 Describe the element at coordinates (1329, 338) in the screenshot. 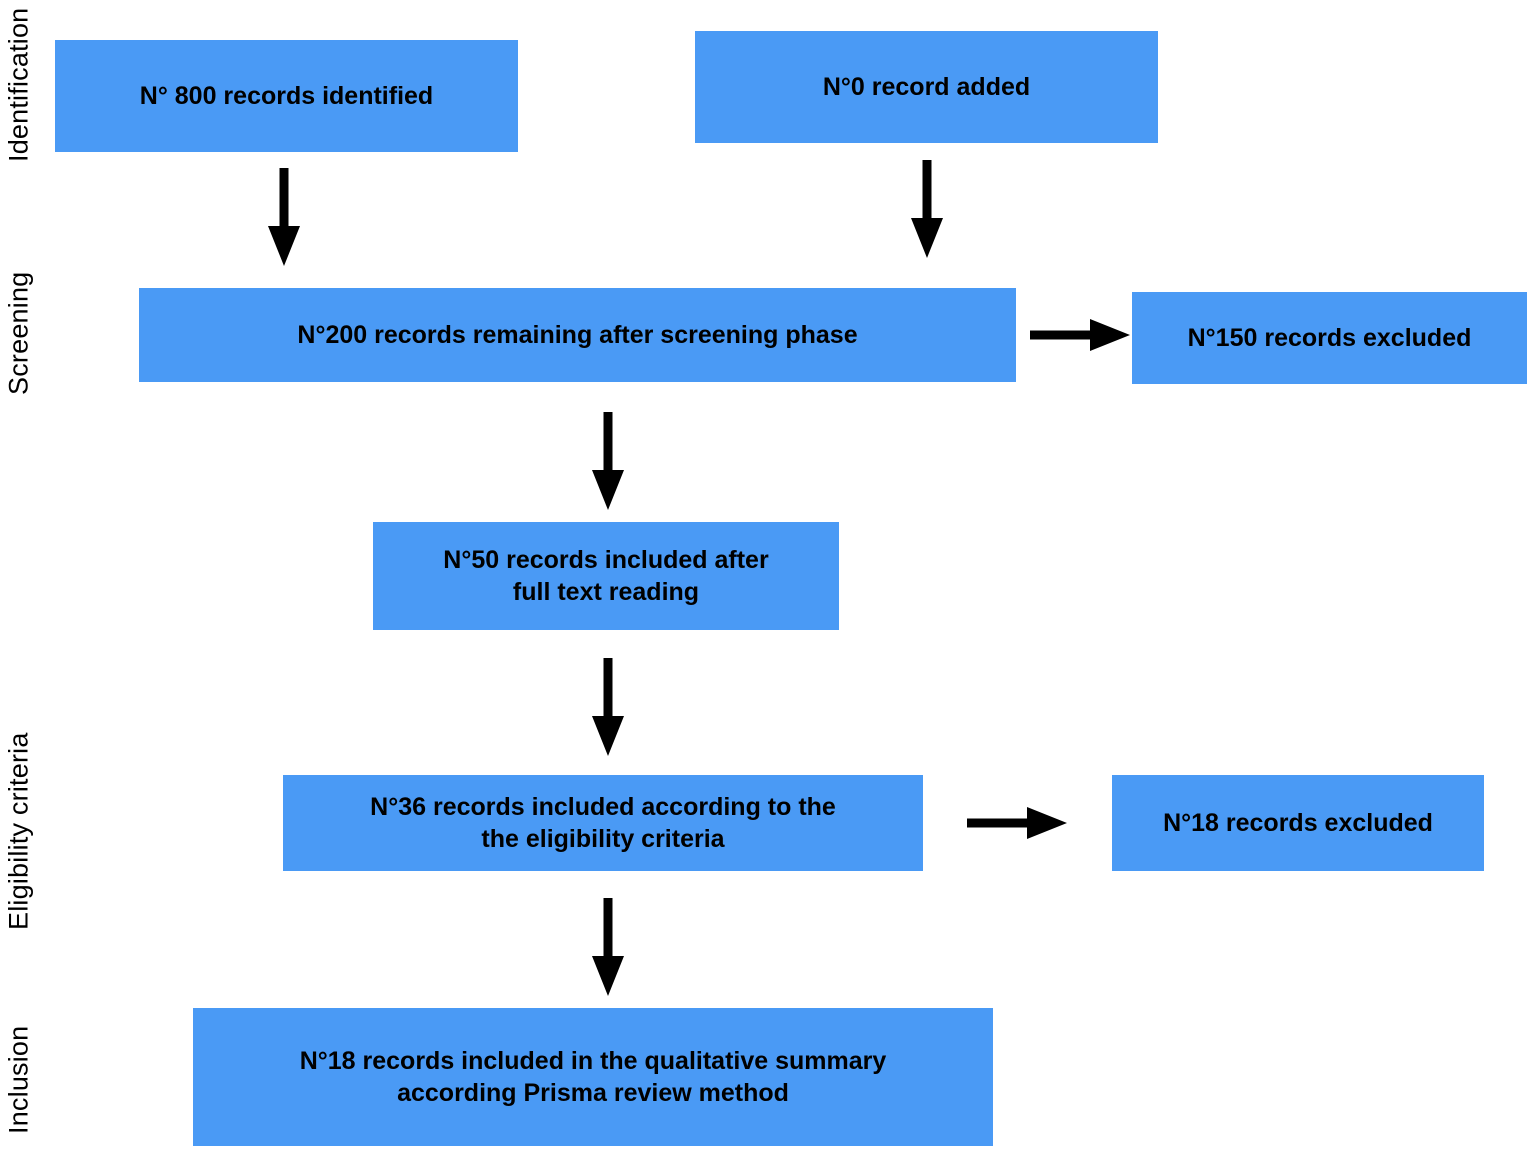

I see `box-records-excluded-screening: N°150 records excluded` at that location.